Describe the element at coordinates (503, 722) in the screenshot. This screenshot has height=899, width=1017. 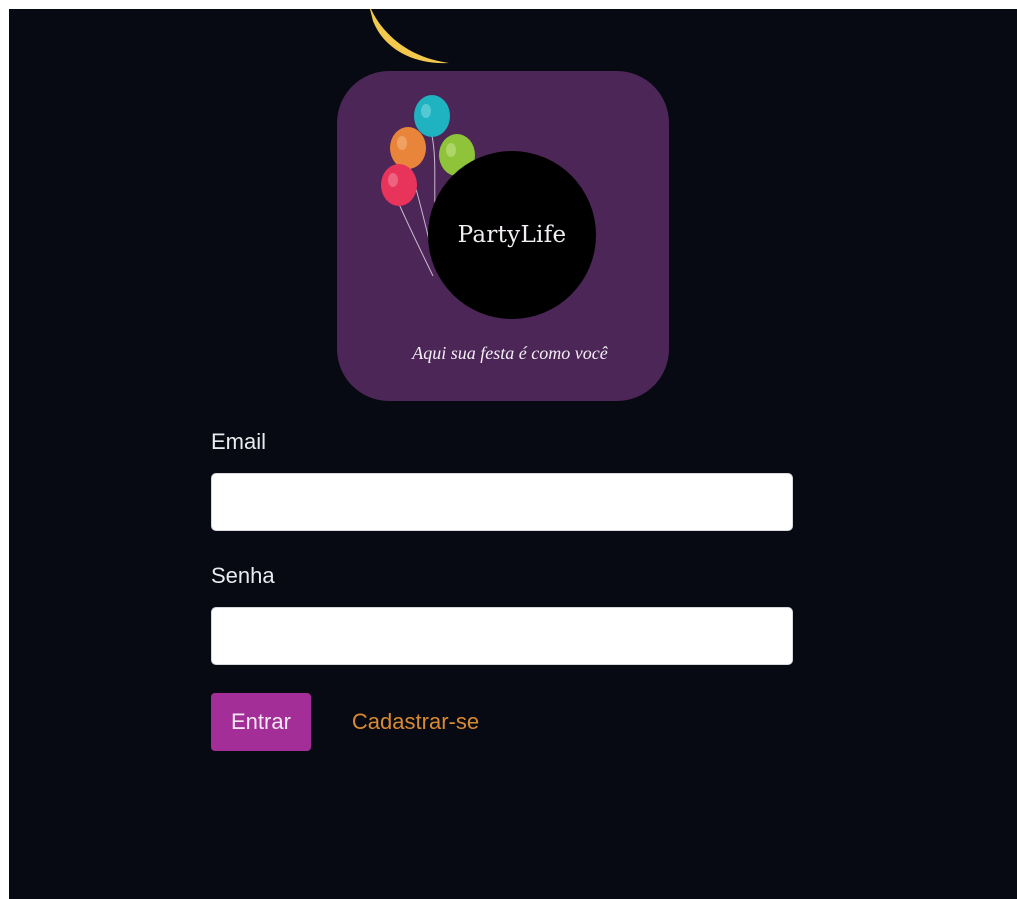
I see `form-actions: Entrar Cadastrar-se` at that location.